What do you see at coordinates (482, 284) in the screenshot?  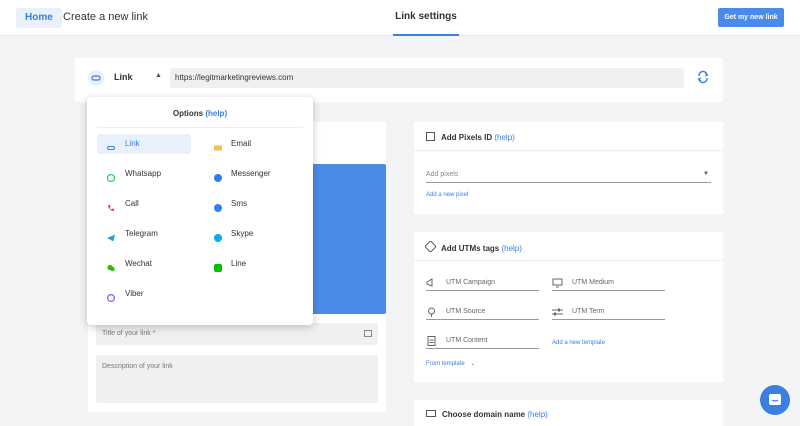 I see `utm-campaign-input: UTM Campaign` at bounding box center [482, 284].